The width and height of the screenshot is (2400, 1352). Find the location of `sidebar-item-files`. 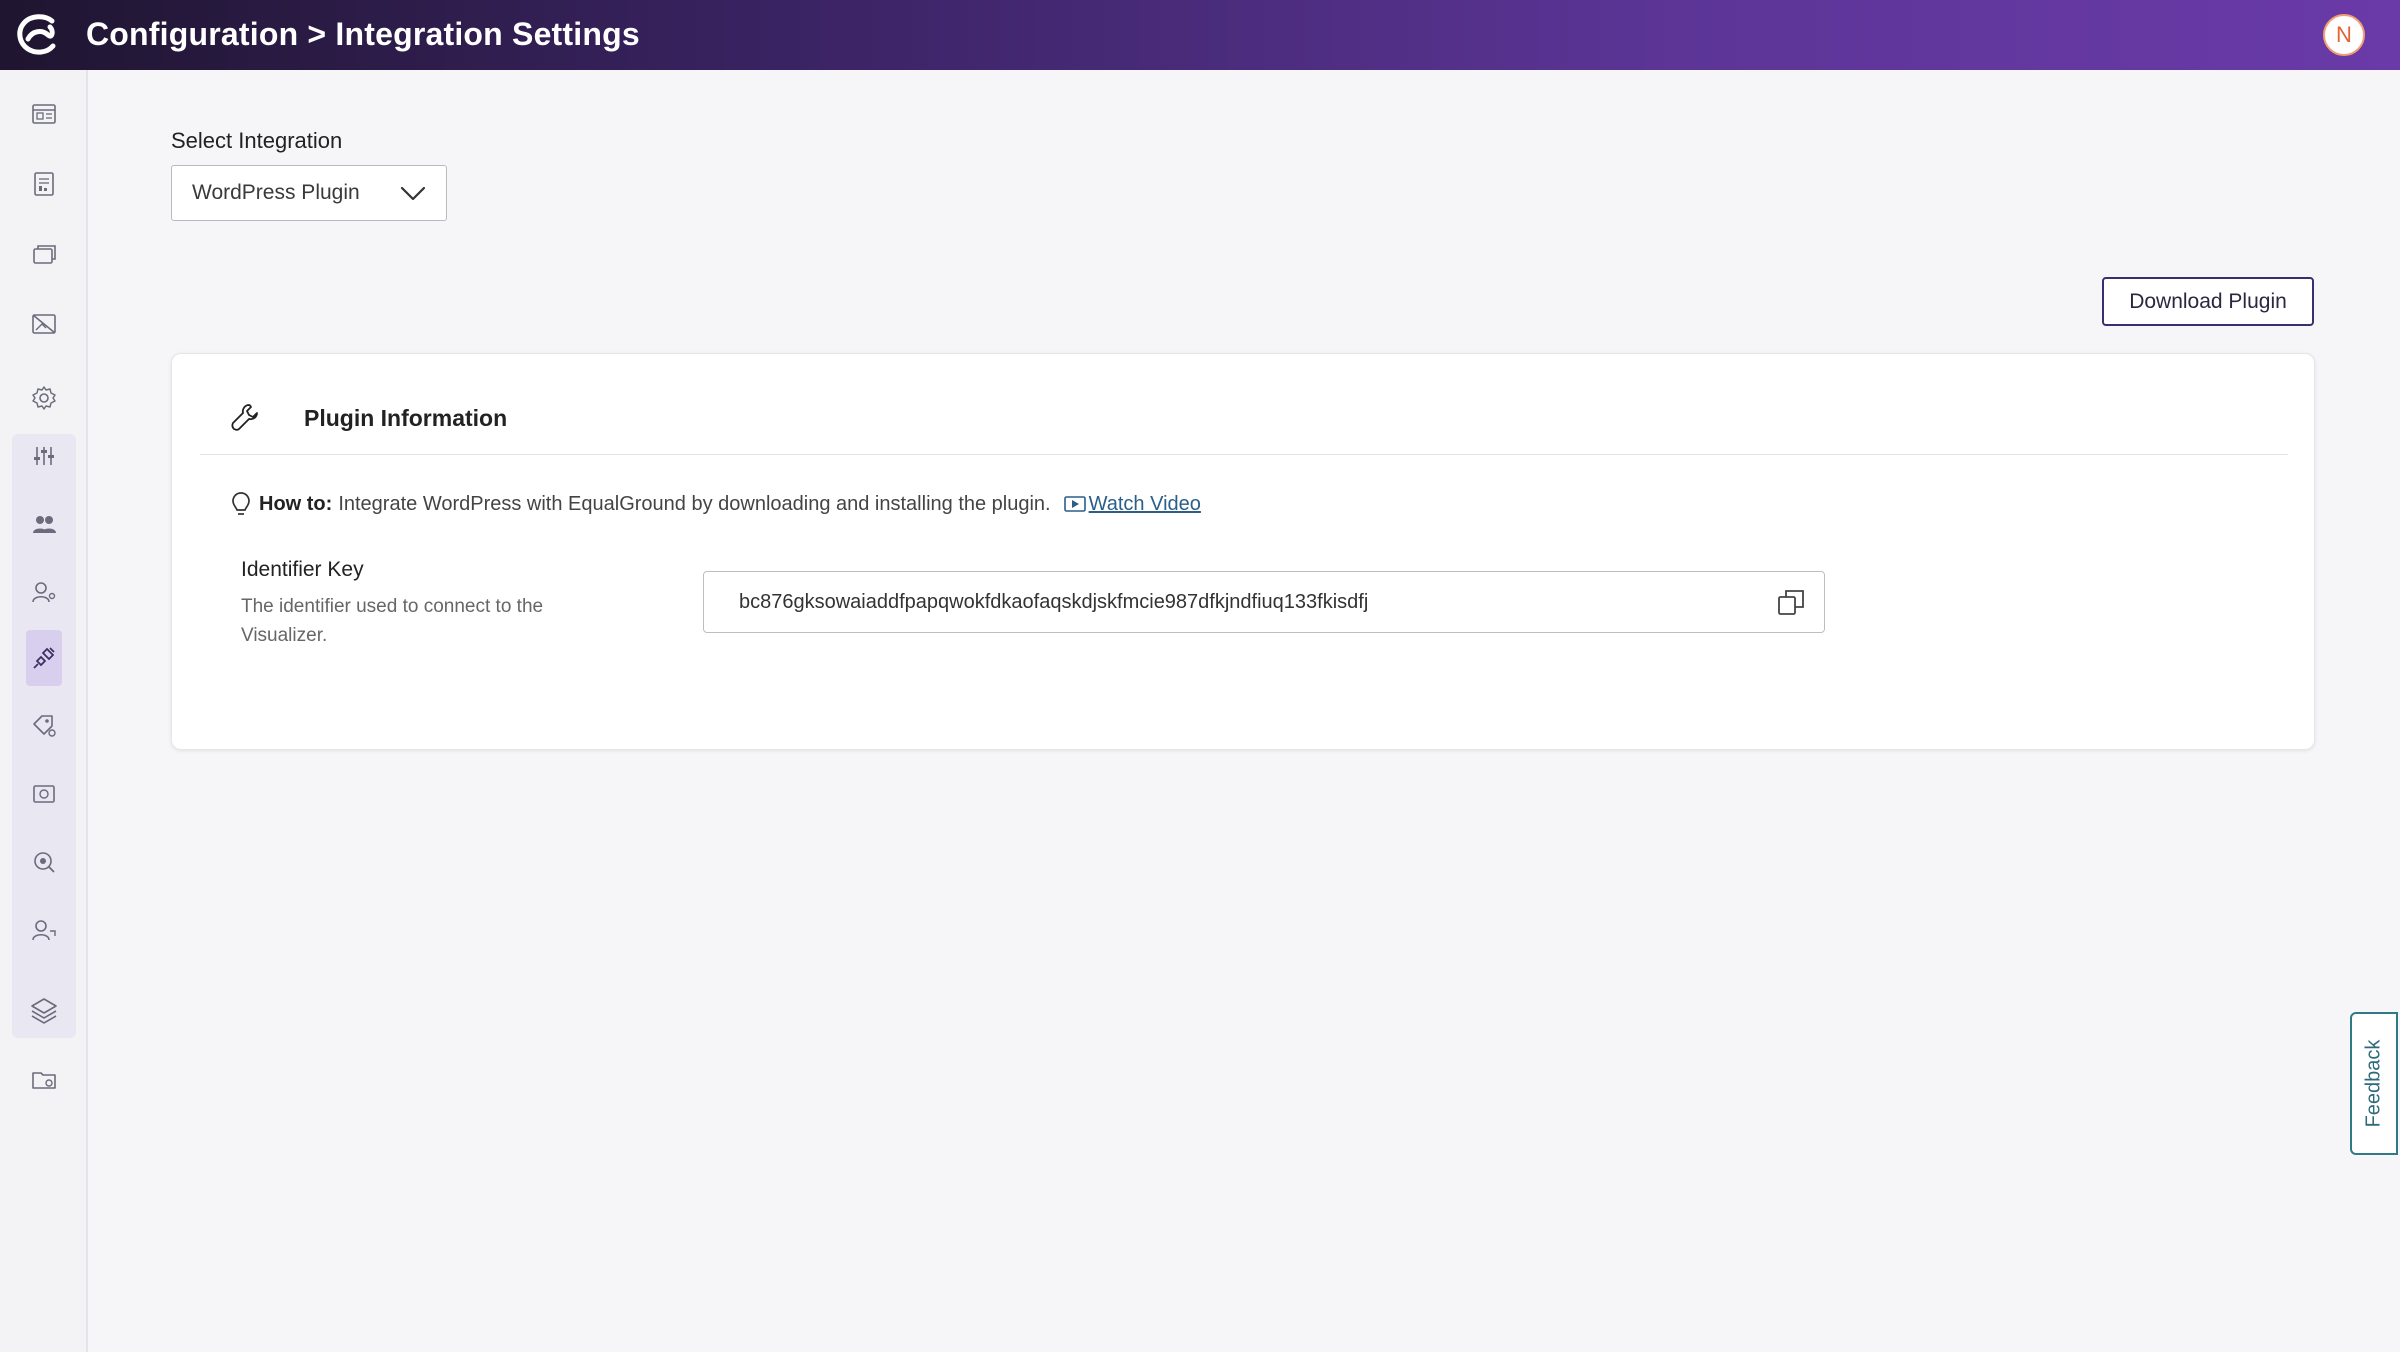

sidebar-item-files is located at coordinates (44, 1080).